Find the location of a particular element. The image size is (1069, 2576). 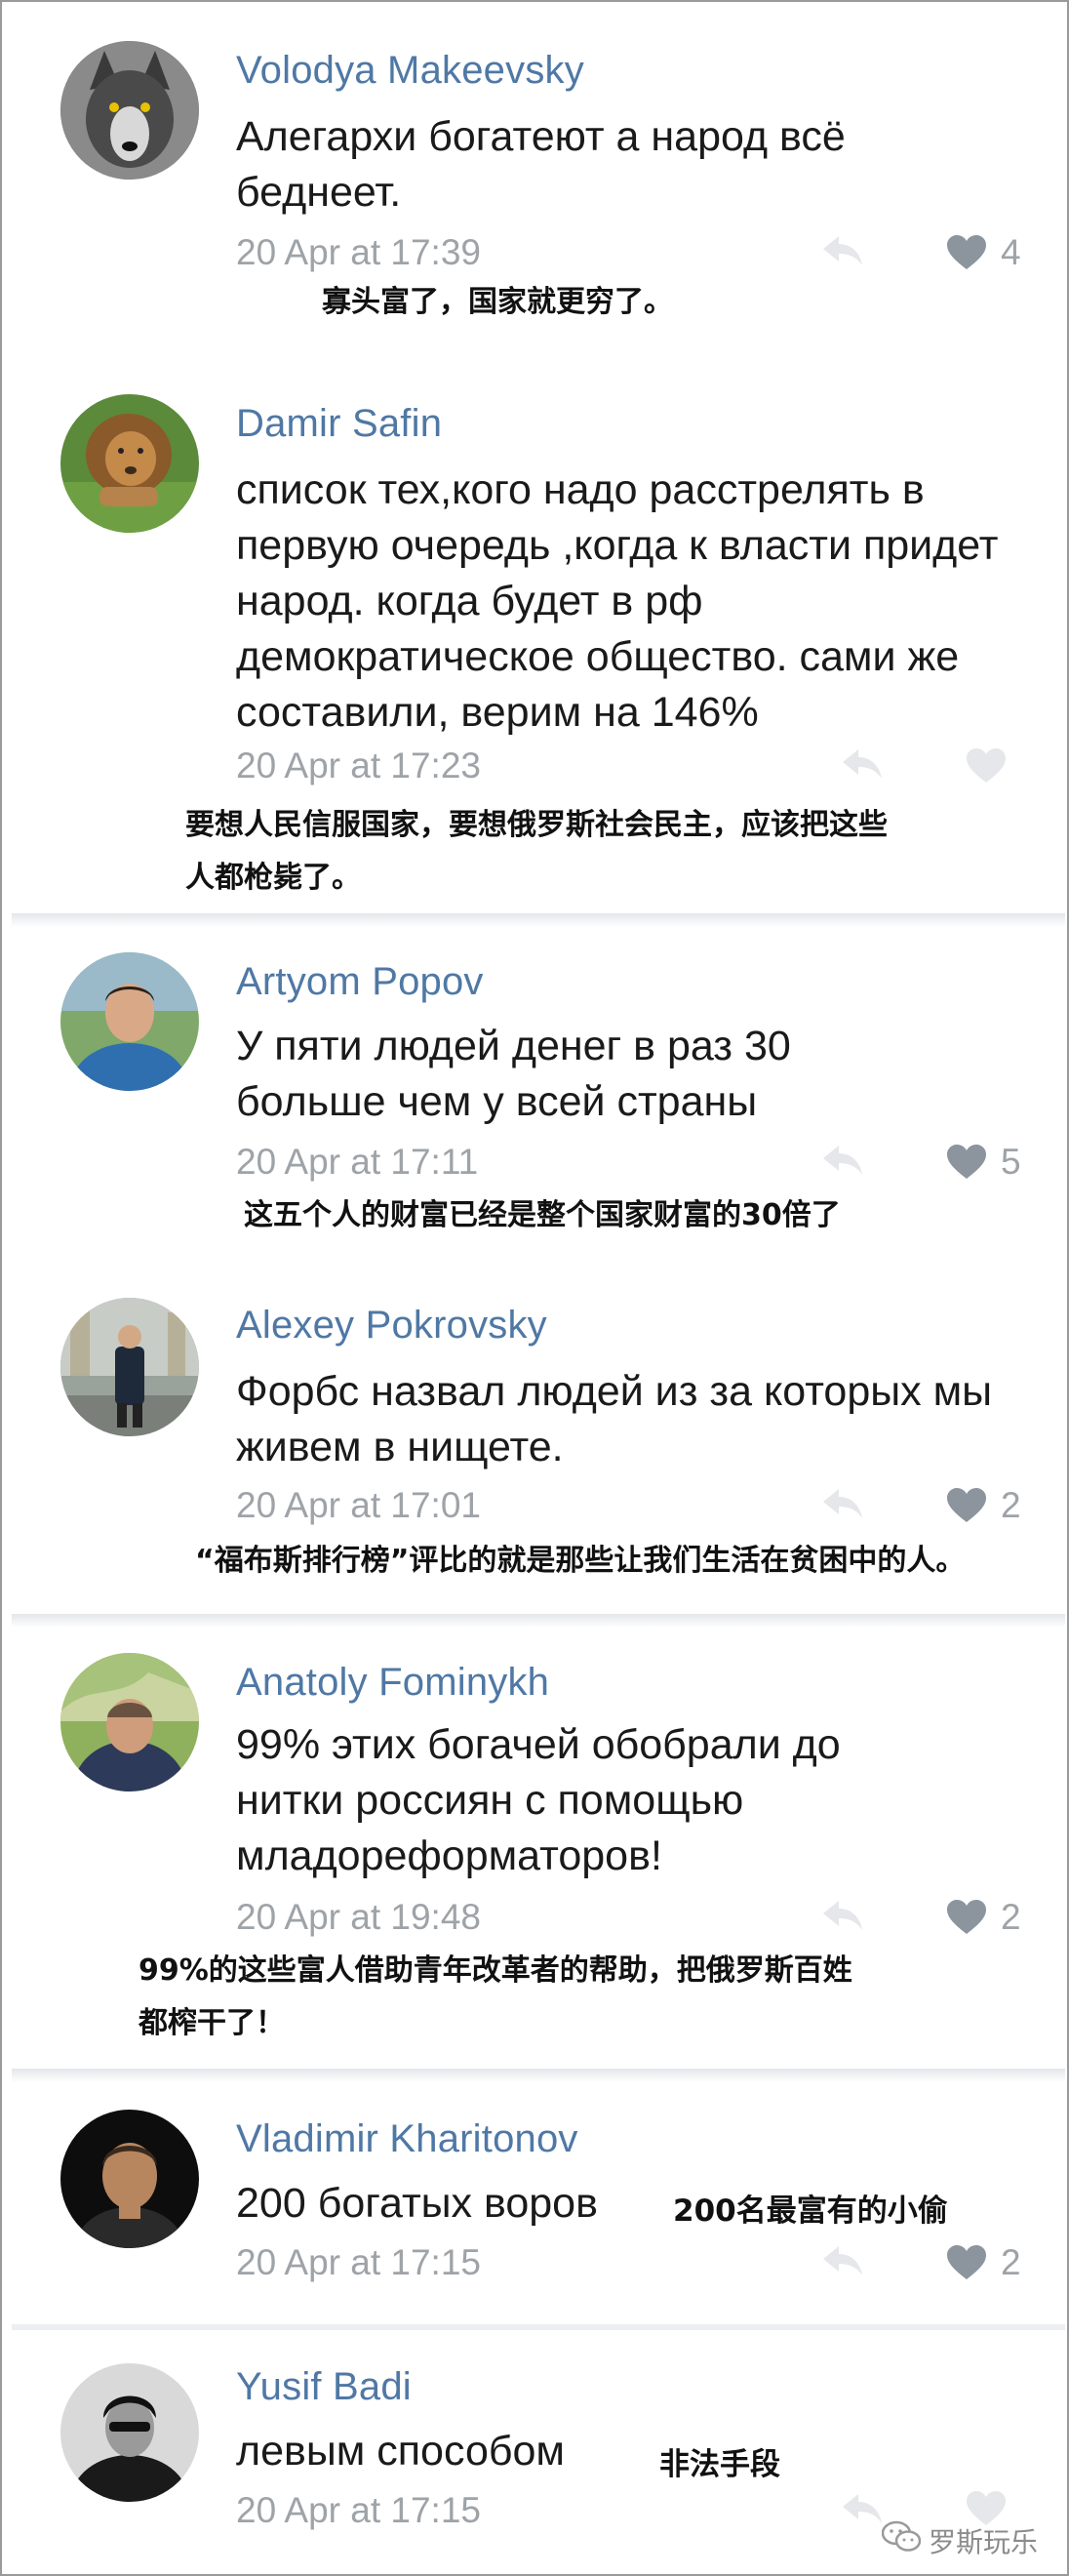

translation-text: 寡头富了，国家就更穷了。 is located at coordinates (497, 302).